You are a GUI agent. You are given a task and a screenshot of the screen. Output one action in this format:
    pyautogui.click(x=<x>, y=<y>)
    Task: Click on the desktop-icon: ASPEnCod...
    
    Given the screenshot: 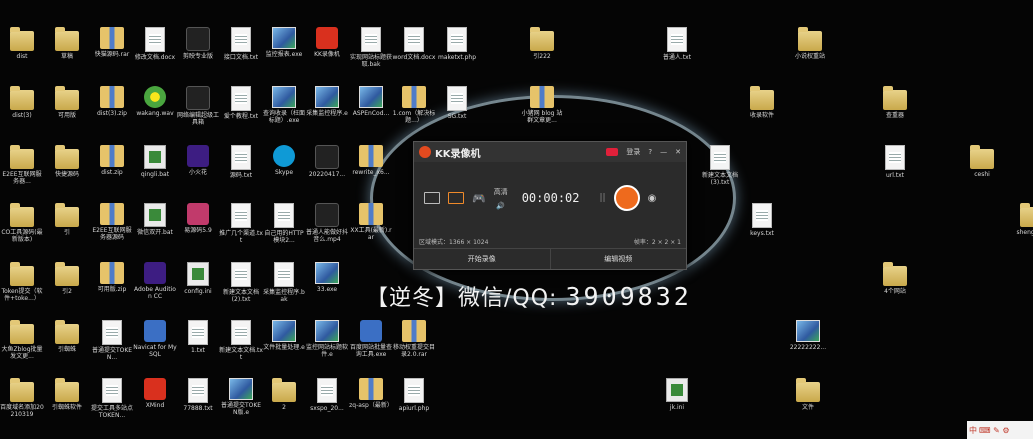 What is the action you would take?
    pyautogui.click(x=371, y=101)
    